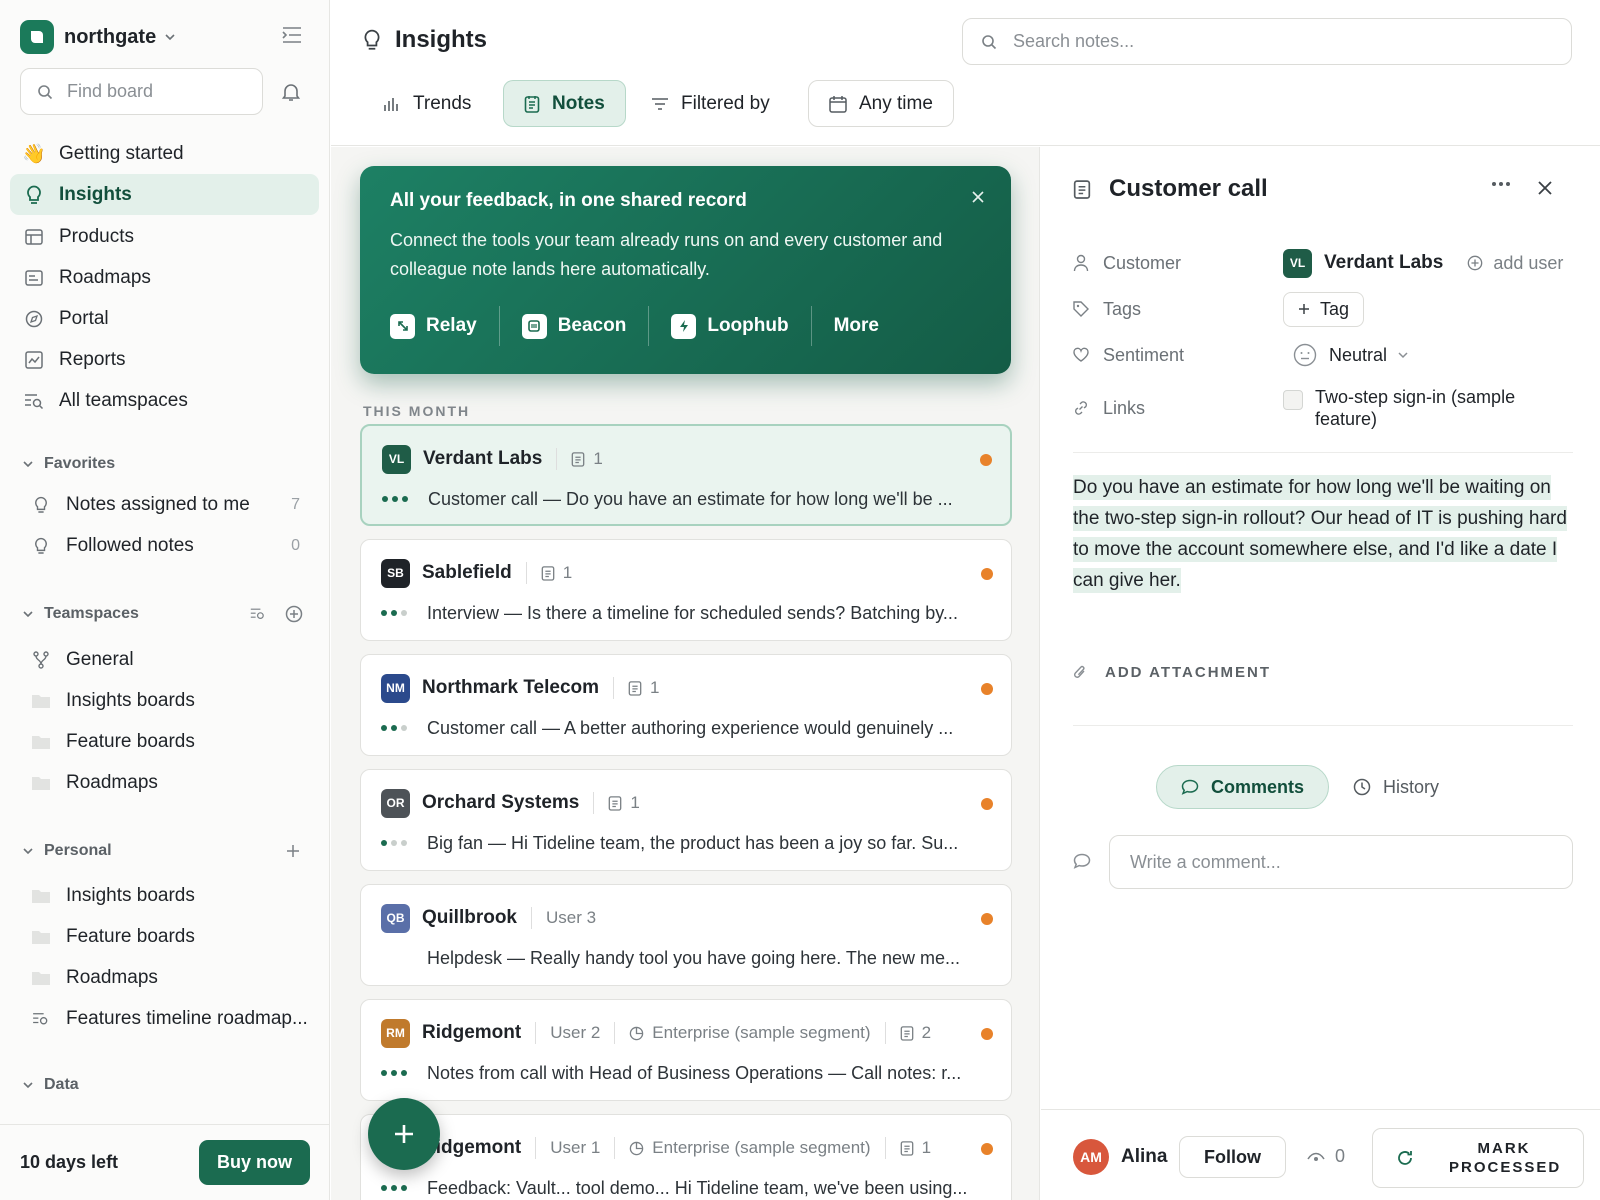 This screenshot has width=1600, height=1200. What do you see at coordinates (1081, 355) in the screenshot?
I see `heart-icon` at bounding box center [1081, 355].